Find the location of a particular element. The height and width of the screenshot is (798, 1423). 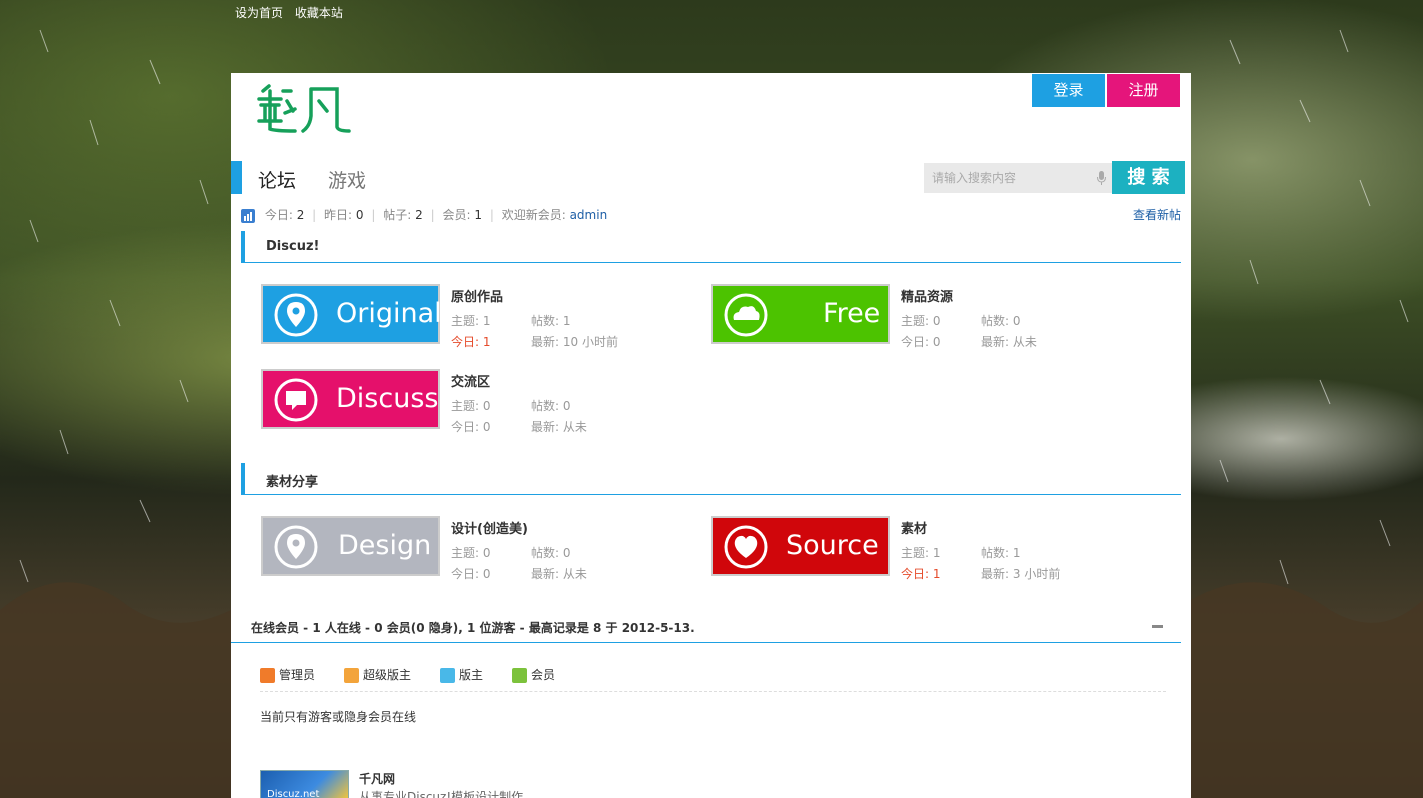

forum-design: Design 设计(创造美) 主题: 0 帖数: 0 今日: 0 最新: 从未 is located at coordinates (481, 556).